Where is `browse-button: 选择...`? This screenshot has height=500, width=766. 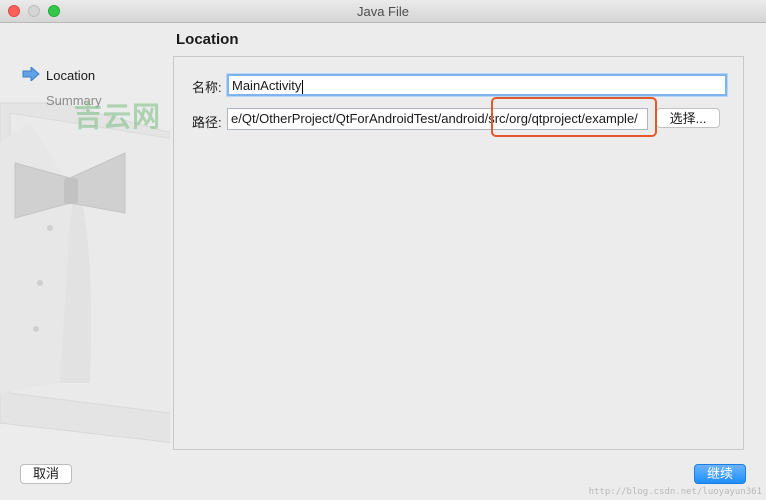 browse-button: 选择... is located at coordinates (688, 118).